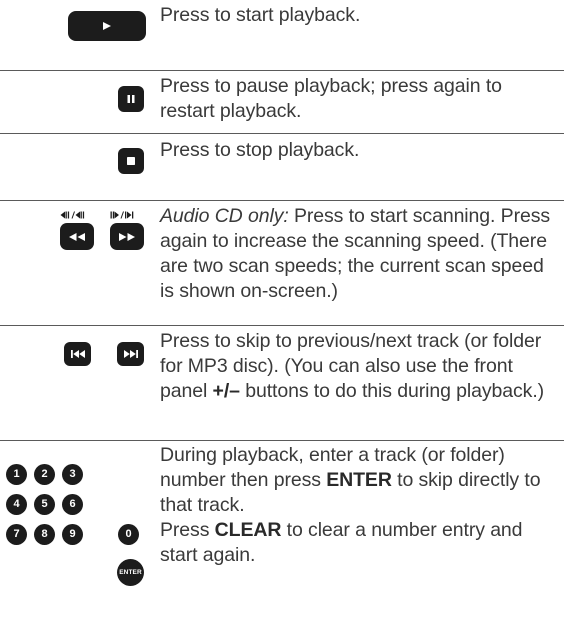 This screenshot has width=564, height=632. I want to click on rewind-icon, so click(77, 236).